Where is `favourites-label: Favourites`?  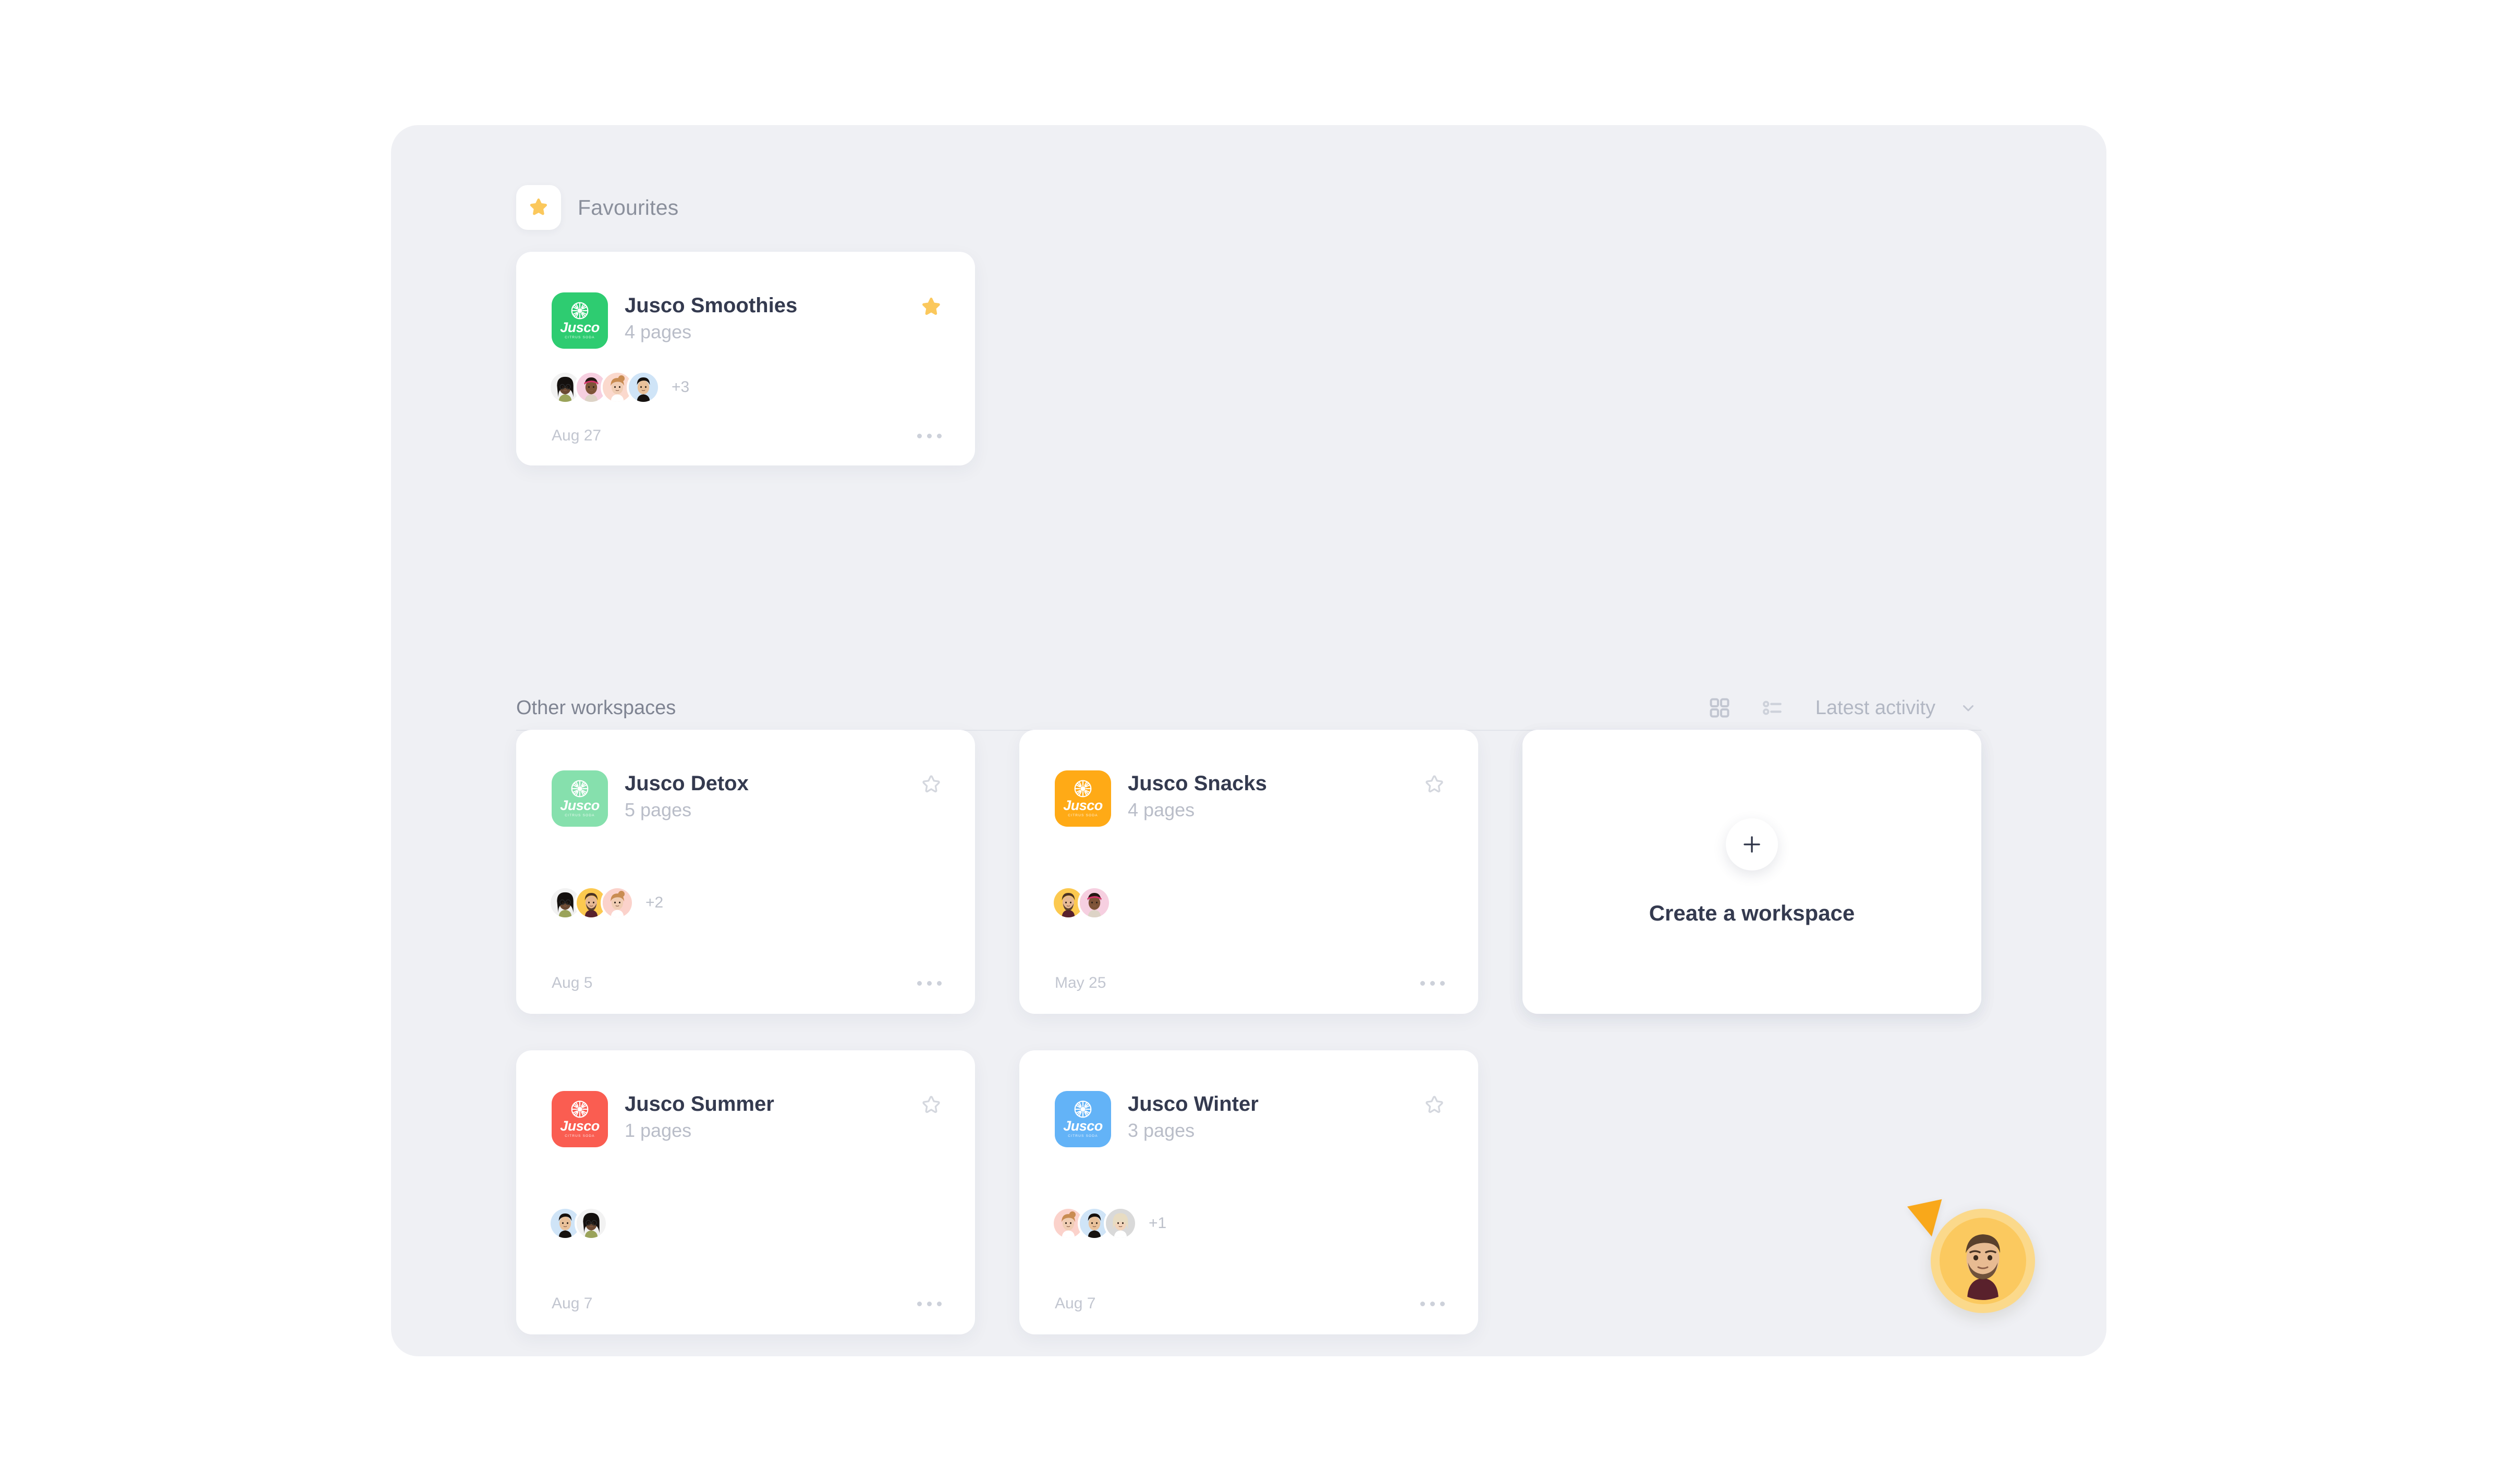
favourites-label: Favourites is located at coordinates (628, 207).